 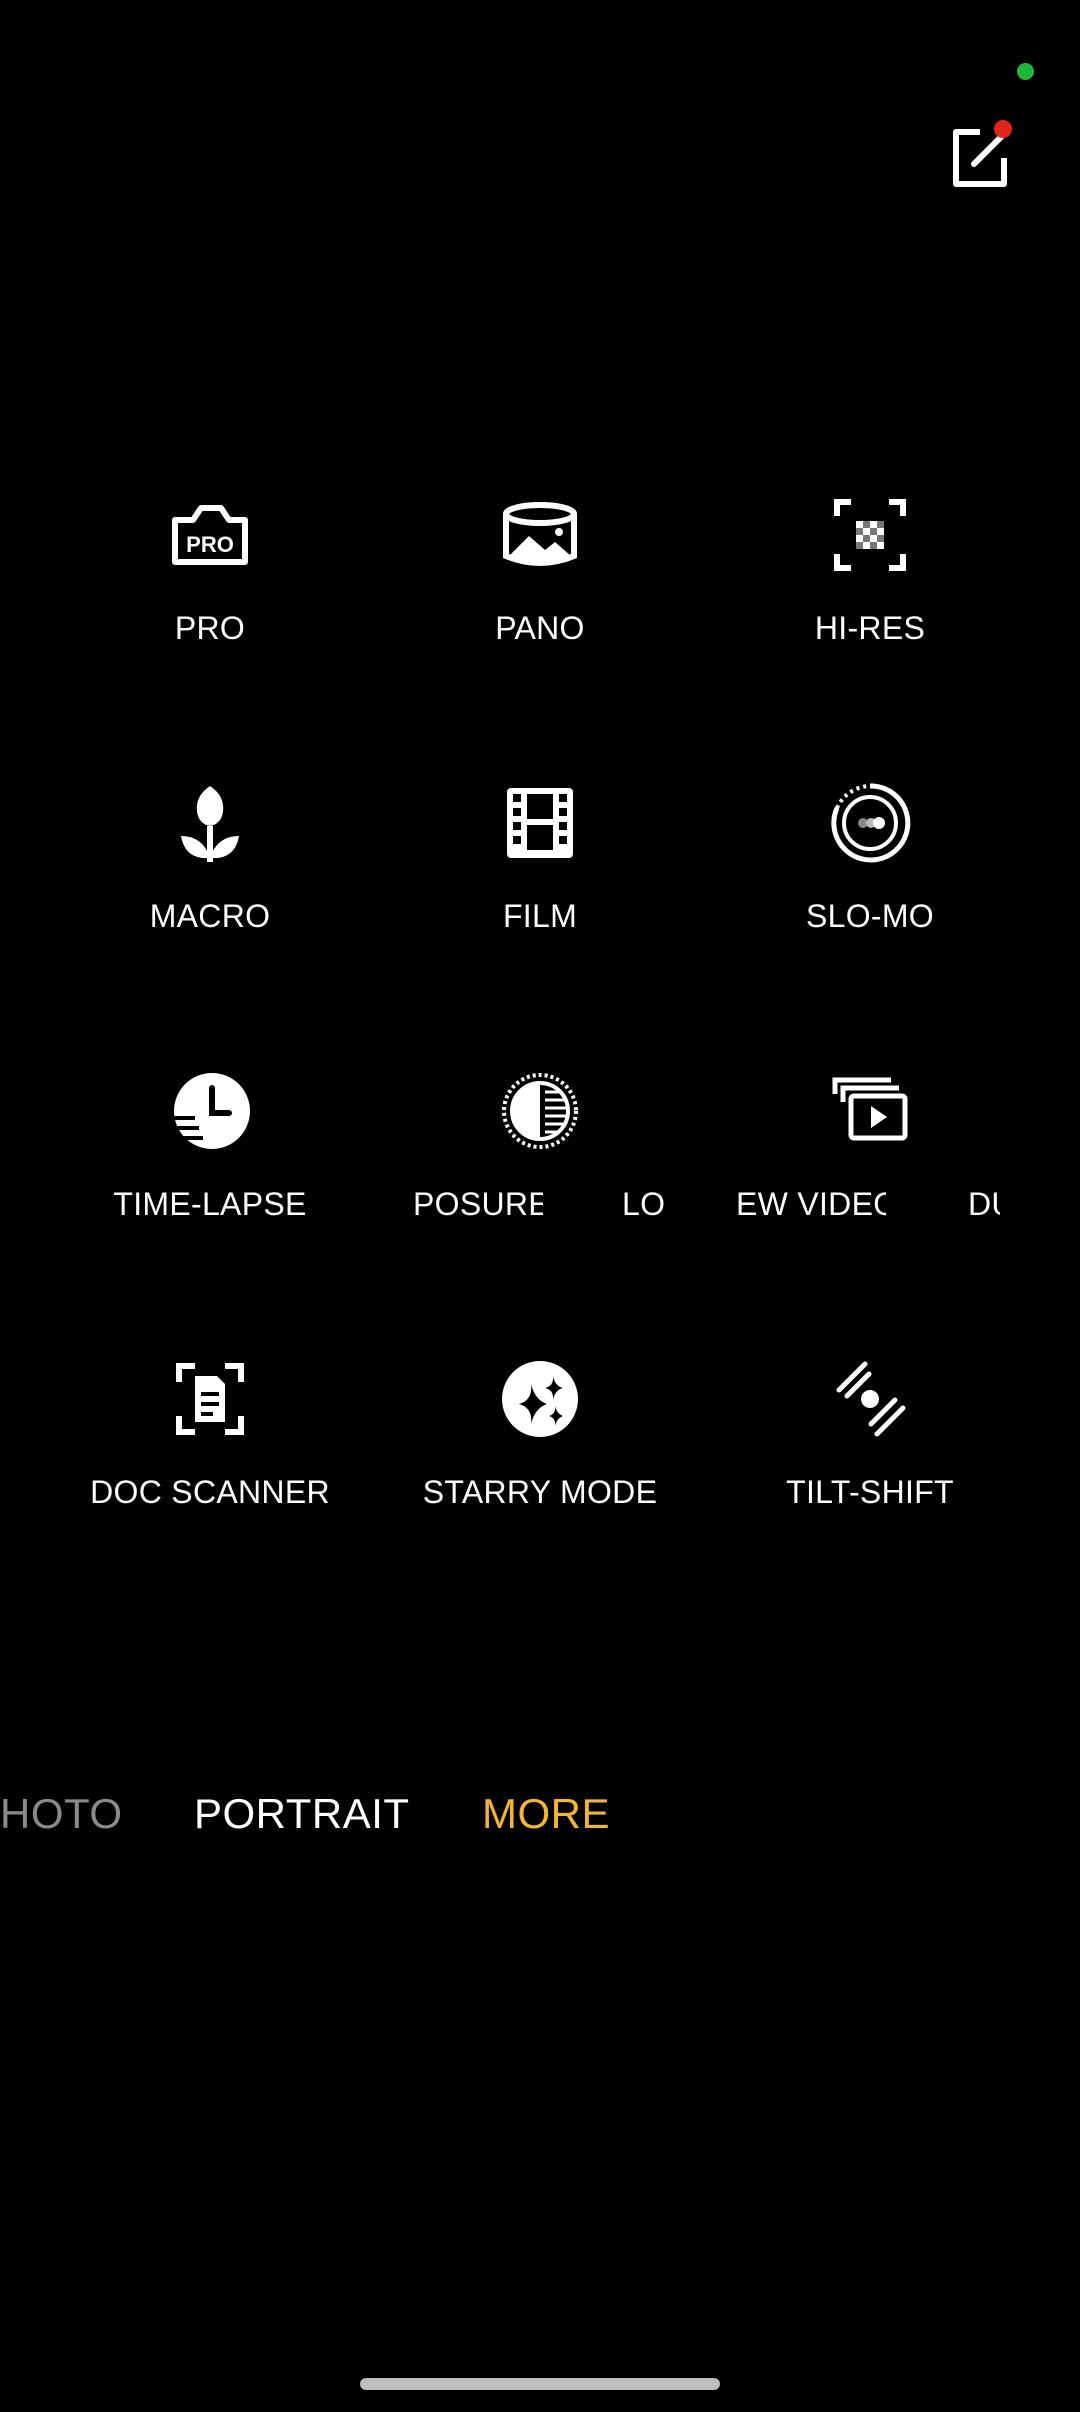 What do you see at coordinates (871, 1399) in the screenshot?
I see `tilt-shift-icon` at bounding box center [871, 1399].